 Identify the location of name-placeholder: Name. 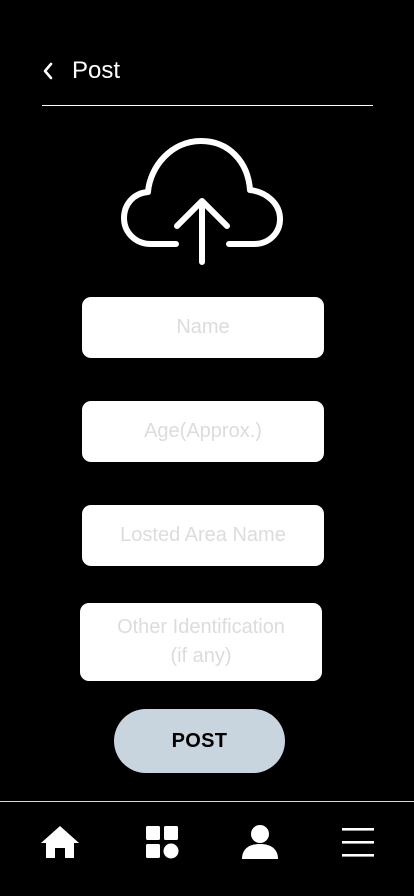
(203, 327).